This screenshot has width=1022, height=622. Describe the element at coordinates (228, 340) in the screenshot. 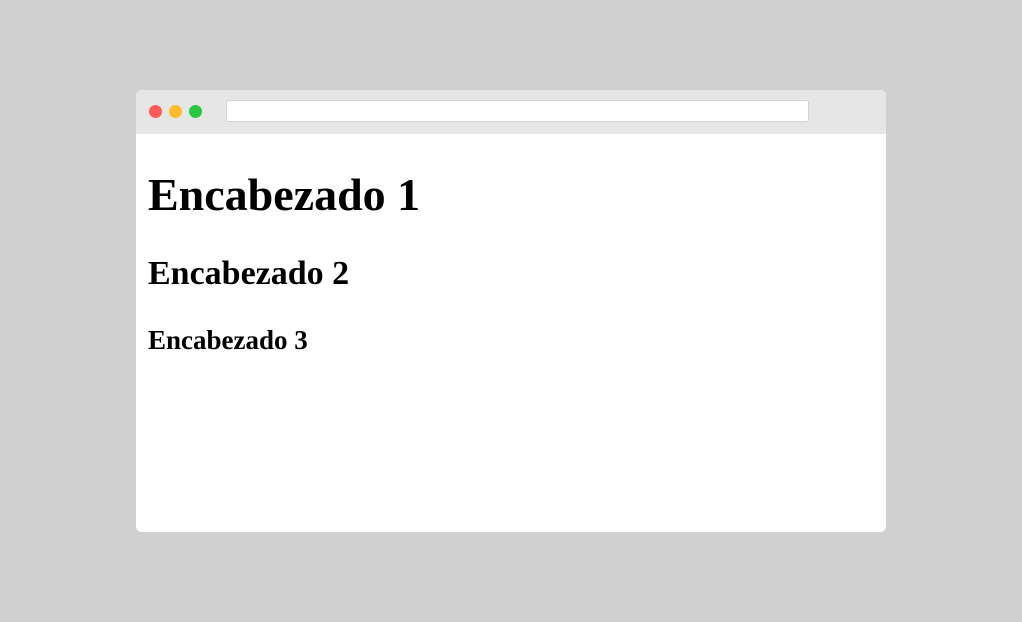

I see `heading-3: Encabezado 3` at that location.